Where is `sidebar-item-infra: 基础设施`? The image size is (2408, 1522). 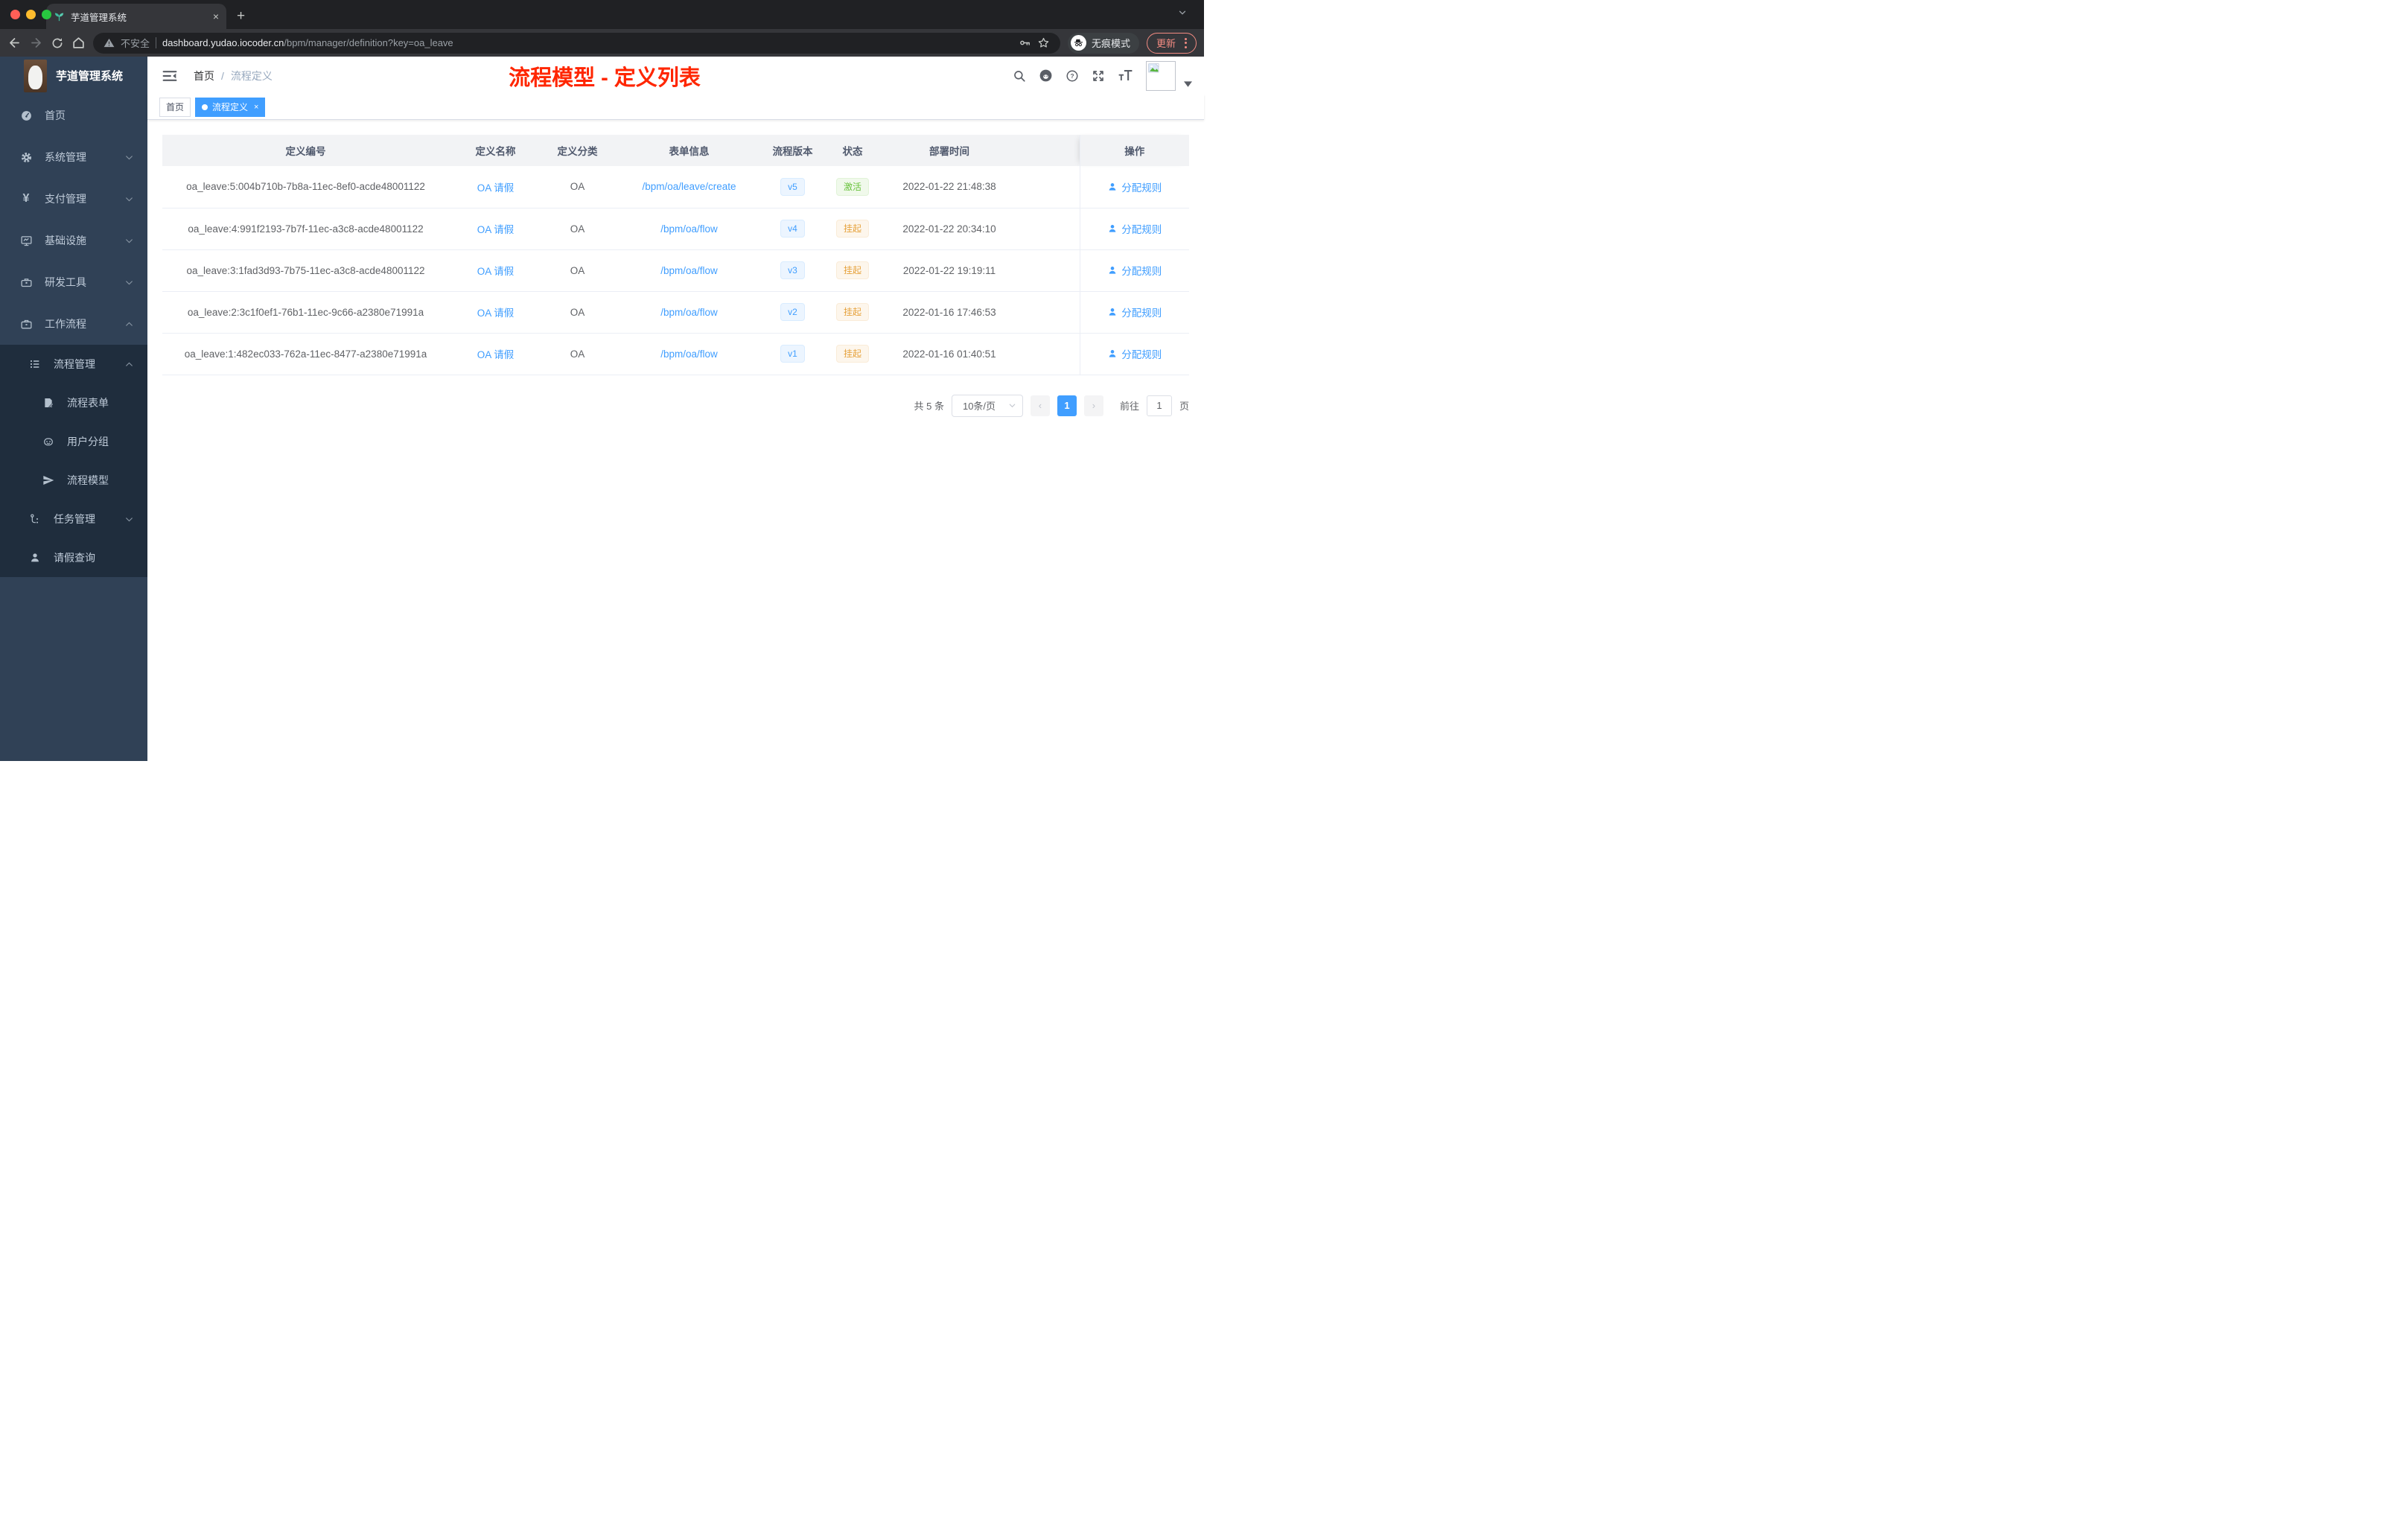 sidebar-item-infra: 基础设施 is located at coordinates (73, 240).